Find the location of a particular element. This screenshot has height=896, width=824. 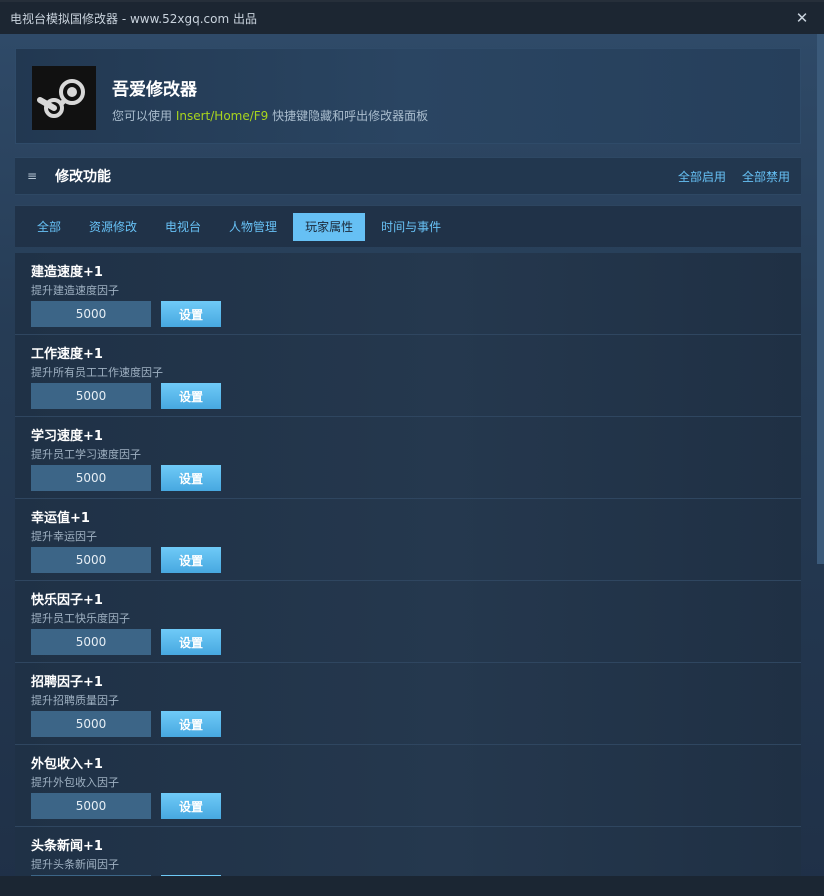

item-name: 幸运值+1 is located at coordinates (60, 518).